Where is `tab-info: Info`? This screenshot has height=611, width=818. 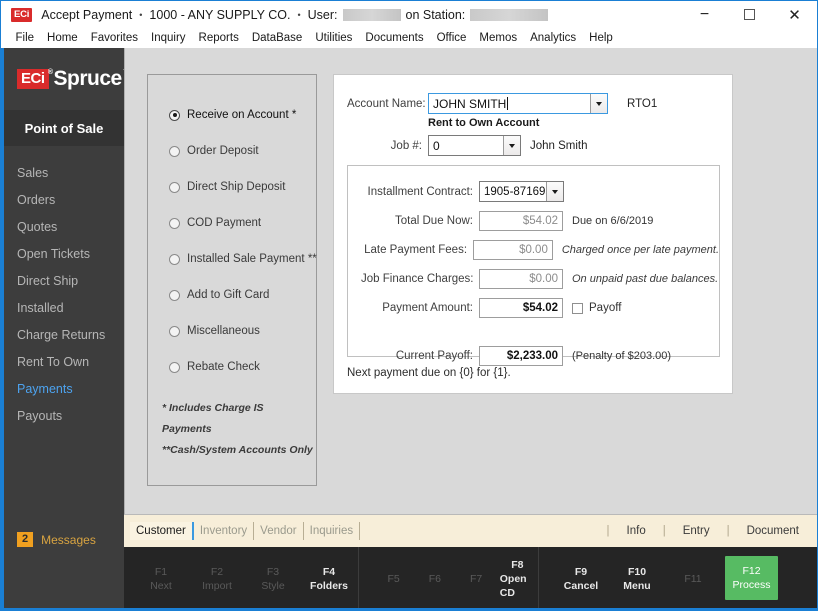 tab-info: Info is located at coordinates (636, 531).